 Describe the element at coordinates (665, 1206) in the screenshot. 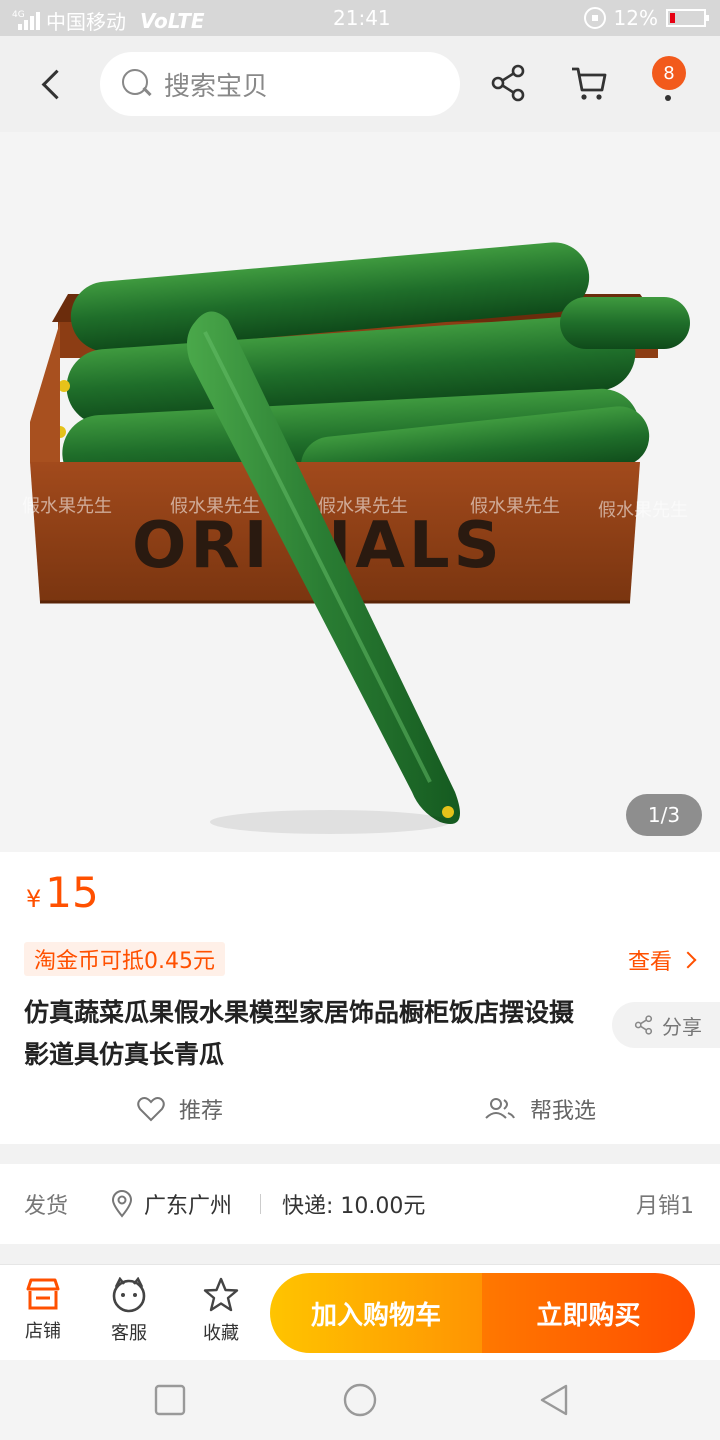

I see `monthly-sales: 月销1` at that location.